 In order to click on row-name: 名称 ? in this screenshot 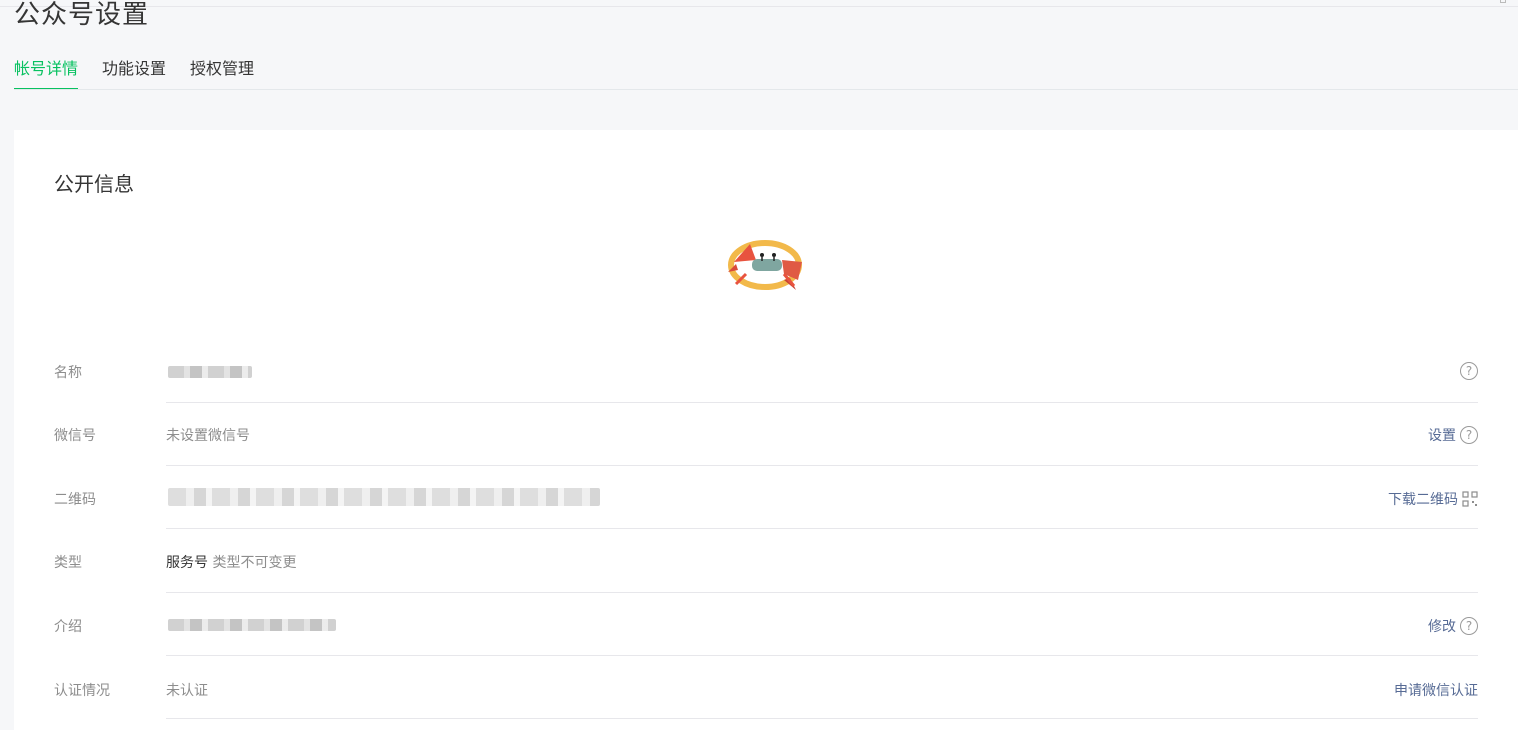, I will do `click(766, 371)`.